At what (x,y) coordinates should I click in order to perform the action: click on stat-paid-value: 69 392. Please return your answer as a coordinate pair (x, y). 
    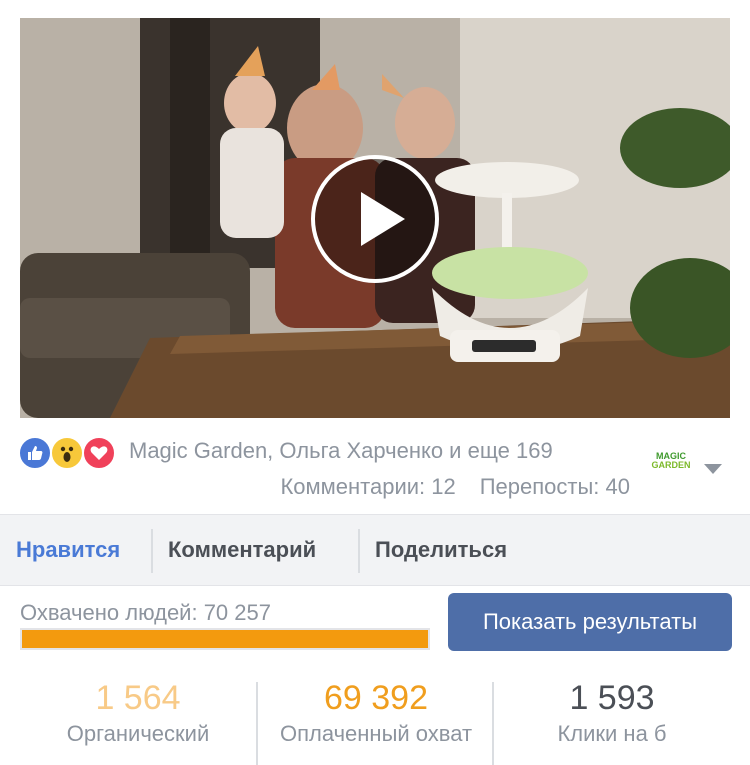
    Looking at the image, I should click on (376, 698).